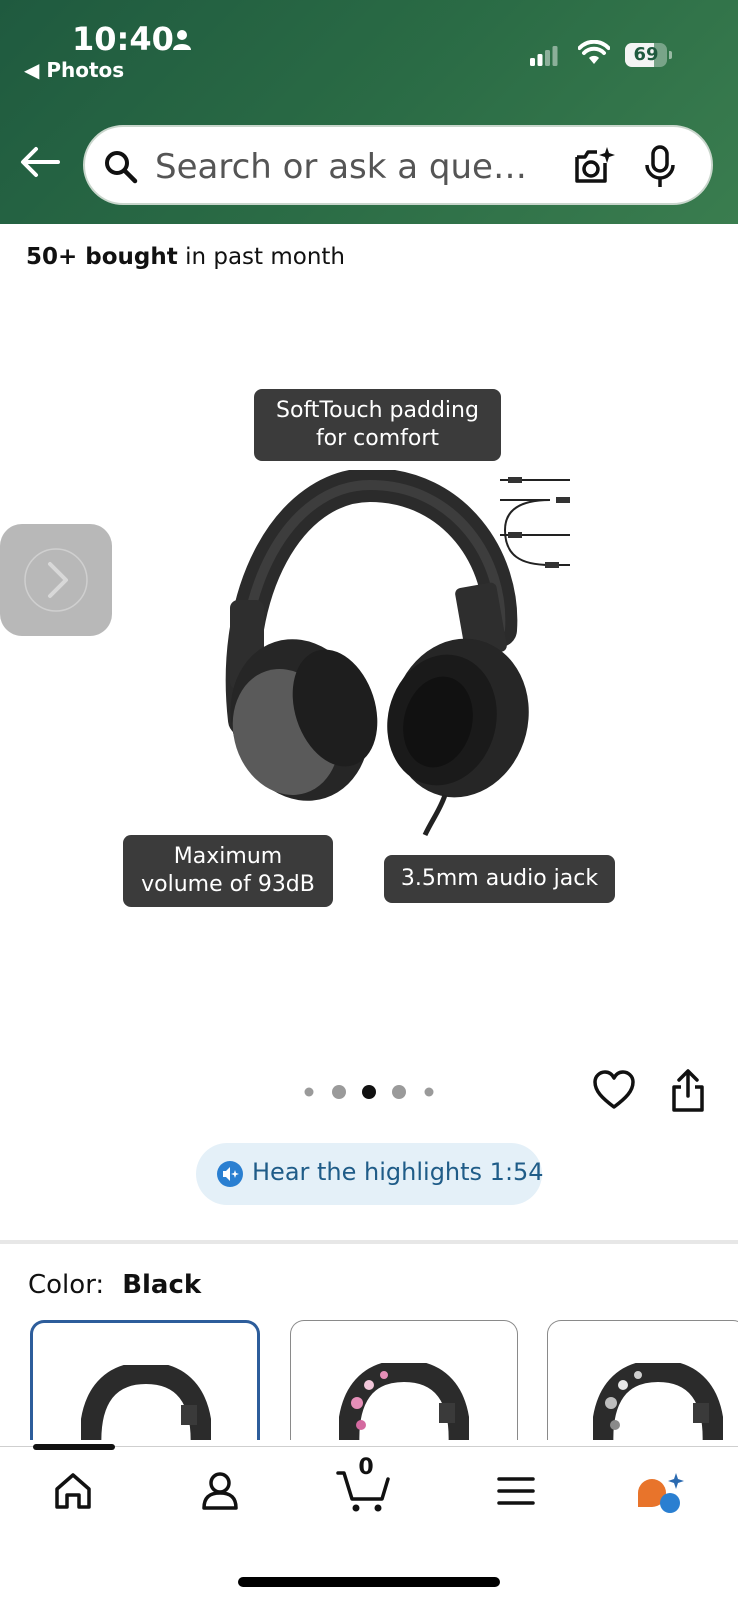  What do you see at coordinates (516, 1491) in the screenshot?
I see `menu-icon` at bounding box center [516, 1491].